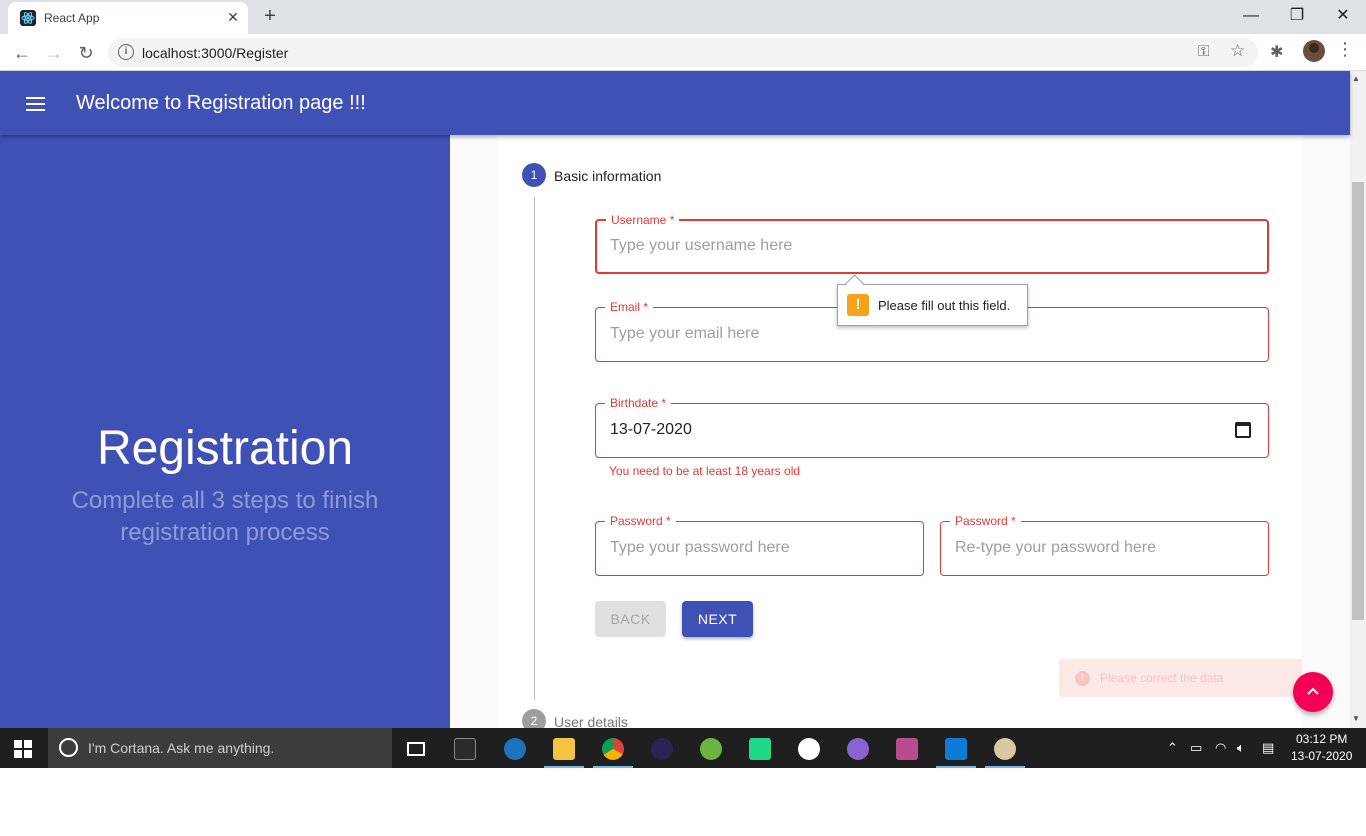  I want to click on notifications-icon: ▤, so click(1268, 748).